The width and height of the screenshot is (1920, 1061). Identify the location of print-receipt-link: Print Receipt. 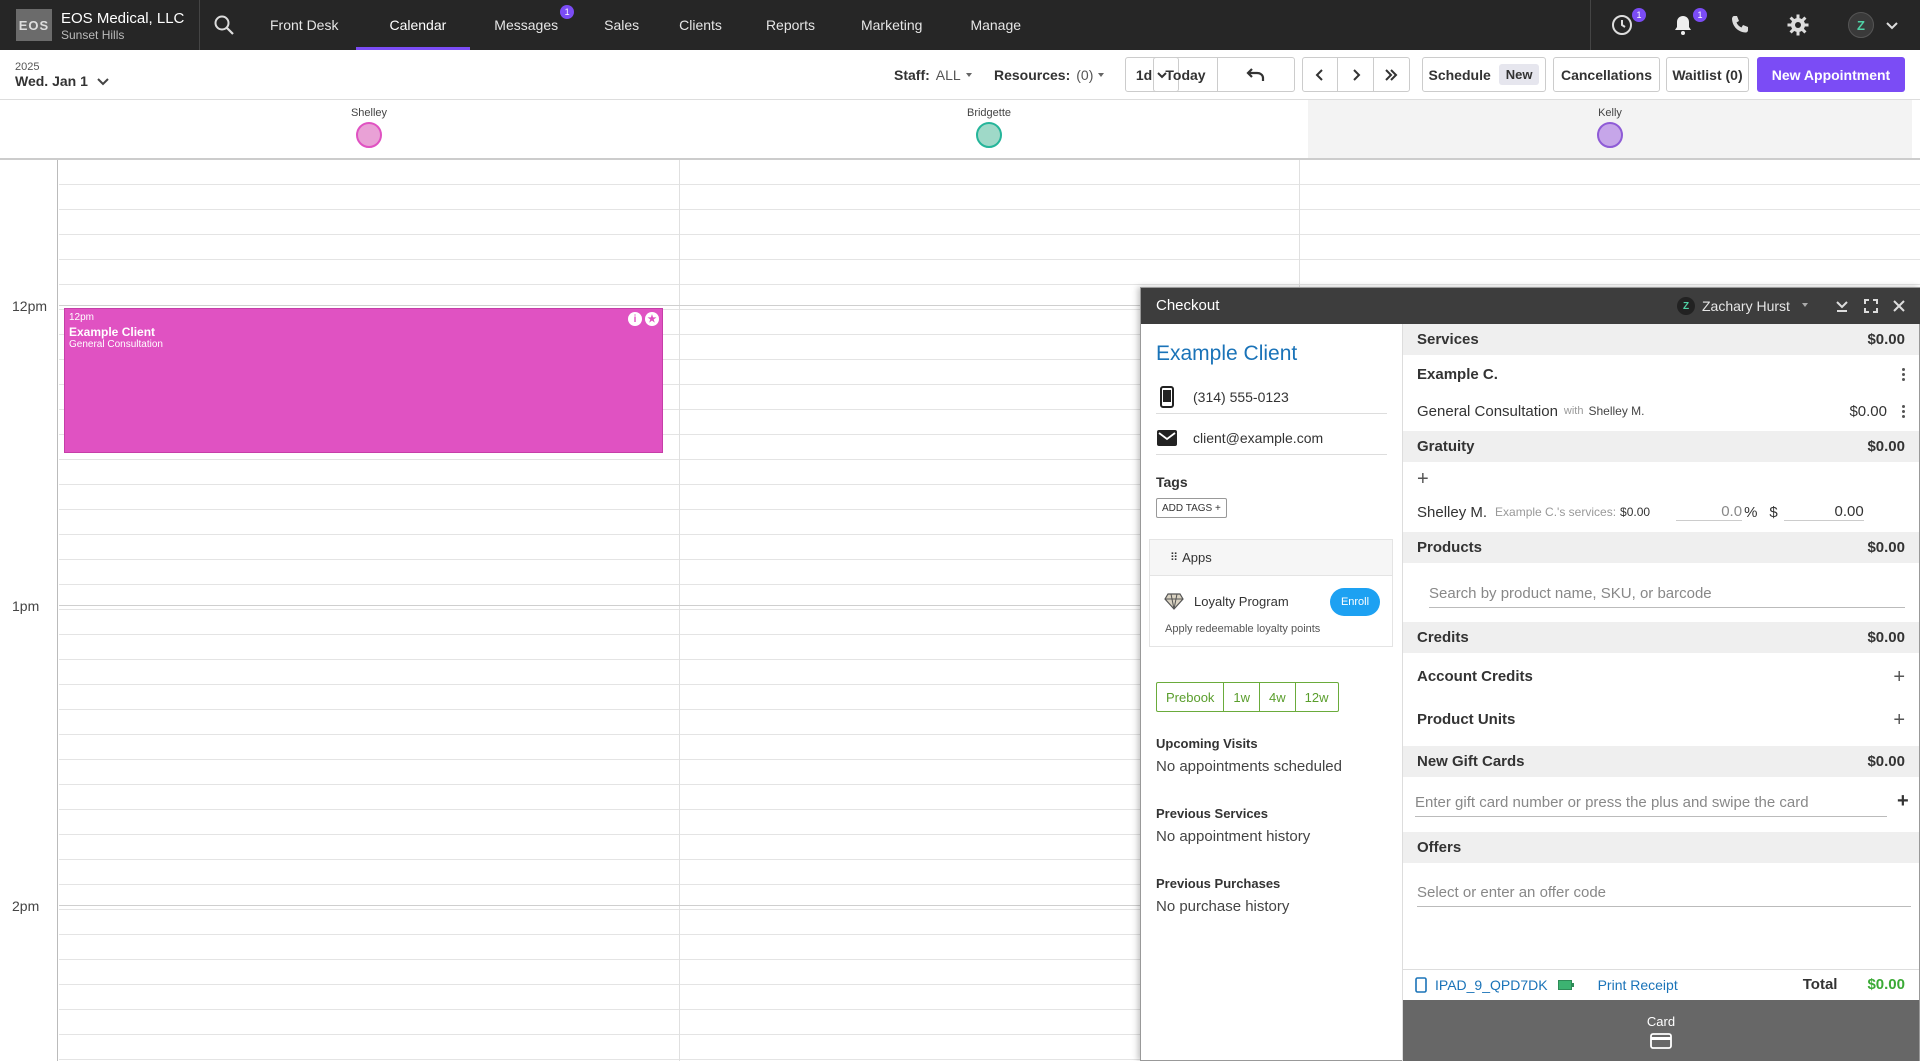
(1638, 985).